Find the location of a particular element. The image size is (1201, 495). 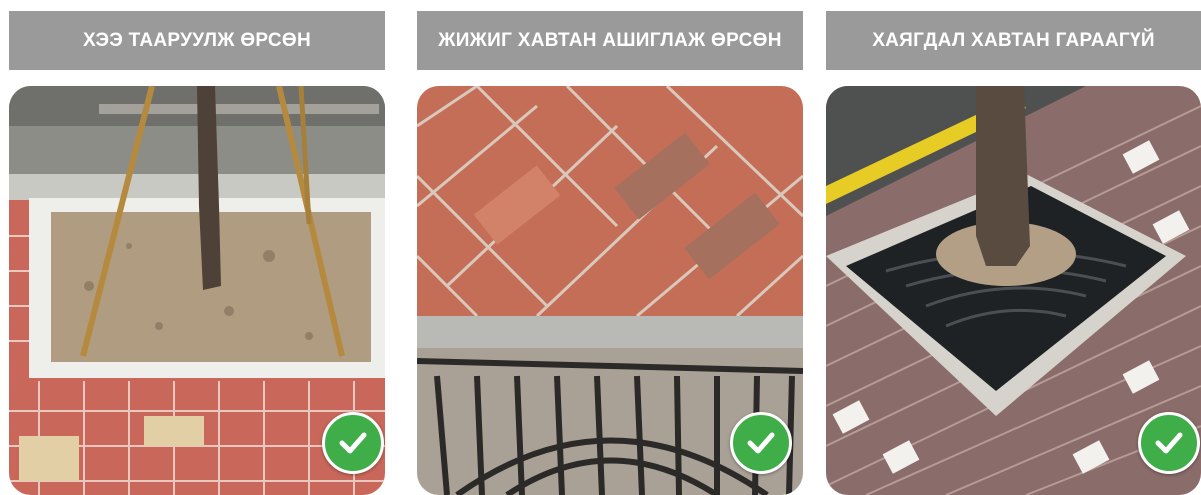

panel-title: ХЭЭ ТААРУУЛЖ ӨРСӨН is located at coordinates (197, 40).